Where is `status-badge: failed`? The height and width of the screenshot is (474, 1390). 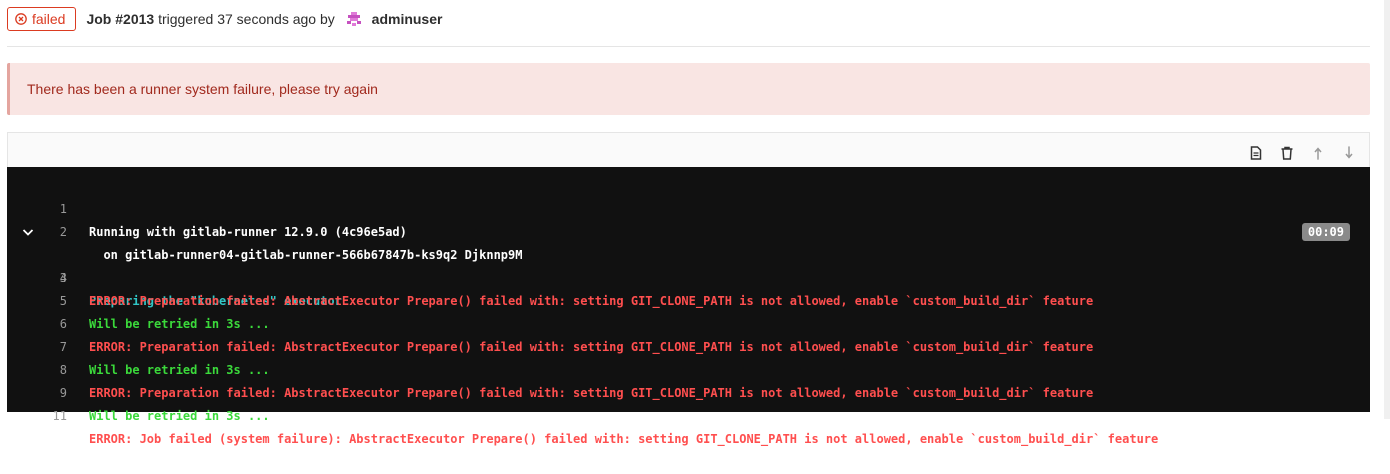 status-badge: failed is located at coordinates (42, 19).